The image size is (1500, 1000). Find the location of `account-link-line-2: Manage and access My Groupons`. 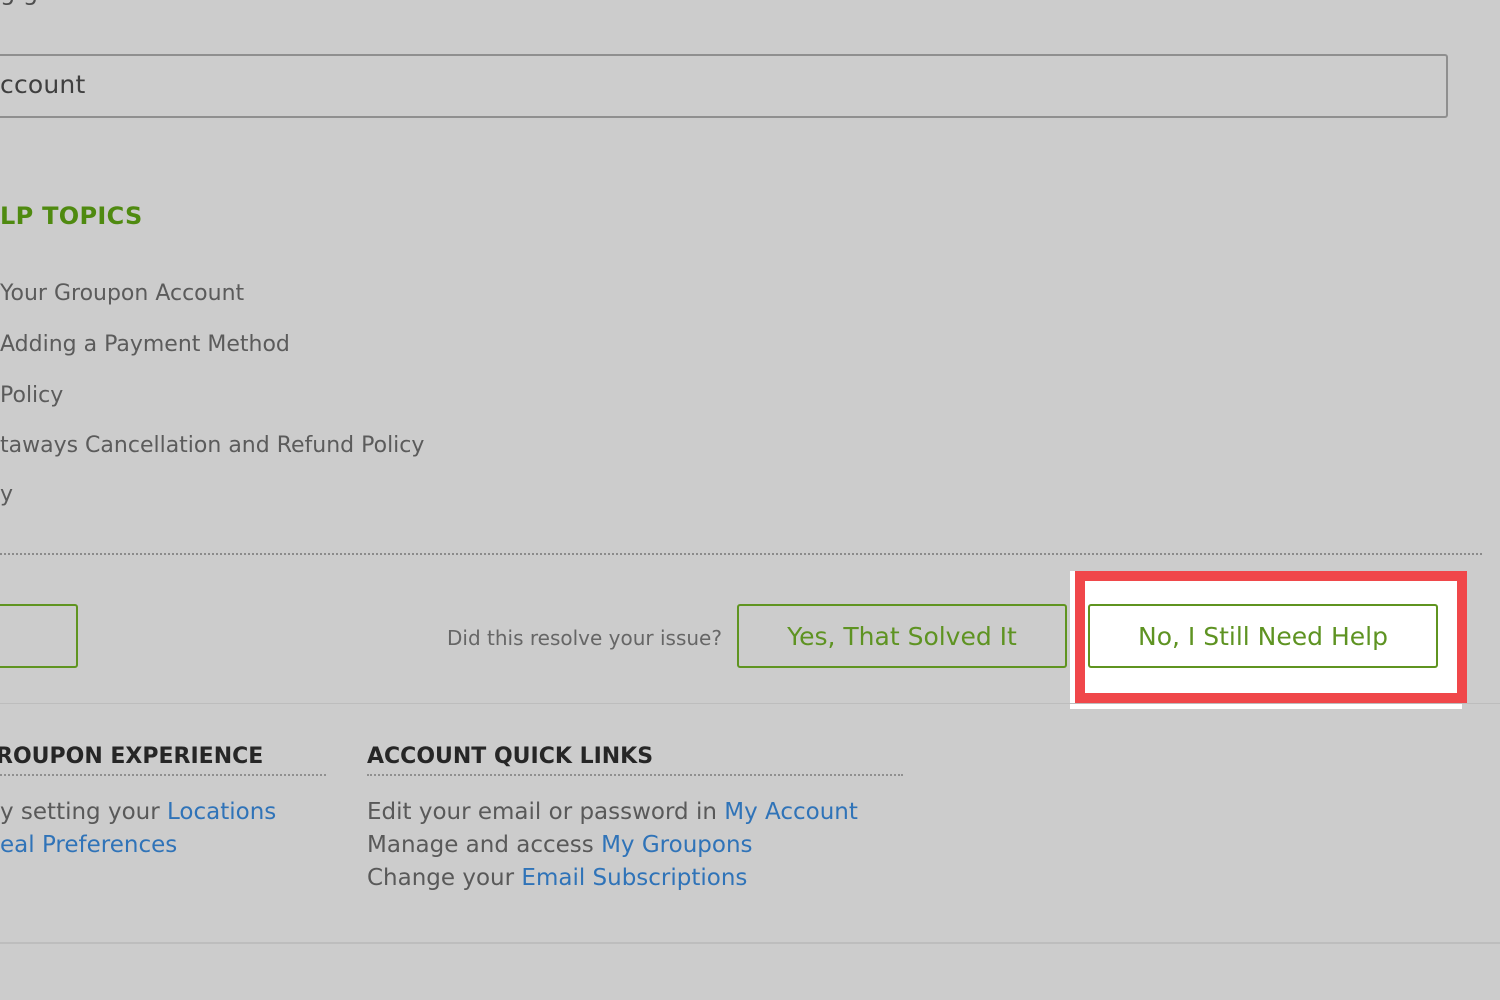

account-link-line-2: Manage and access My Groupons is located at coordinates (560, 845).